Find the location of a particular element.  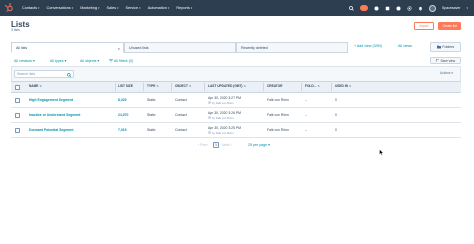

create-list-button: Create list is located at coordinates (449, 26).